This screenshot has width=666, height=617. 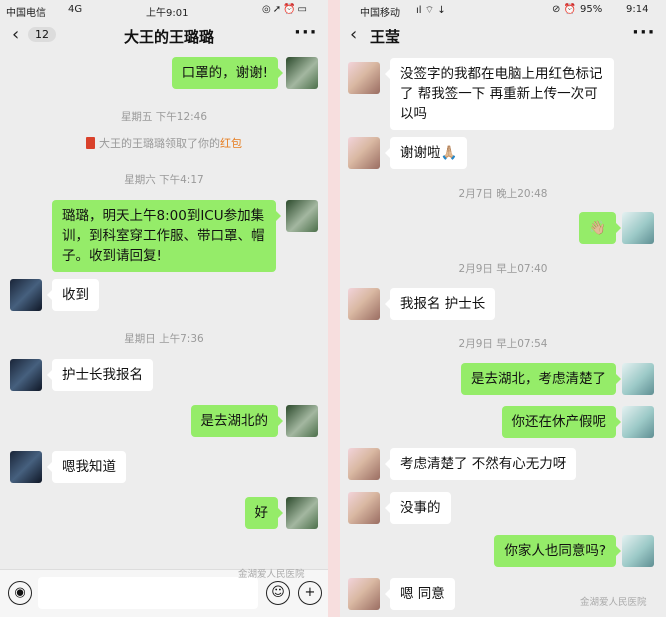 I want to click on message-bubble-outgoing: 你家人也同意吗?, so click(x=557, y=551).